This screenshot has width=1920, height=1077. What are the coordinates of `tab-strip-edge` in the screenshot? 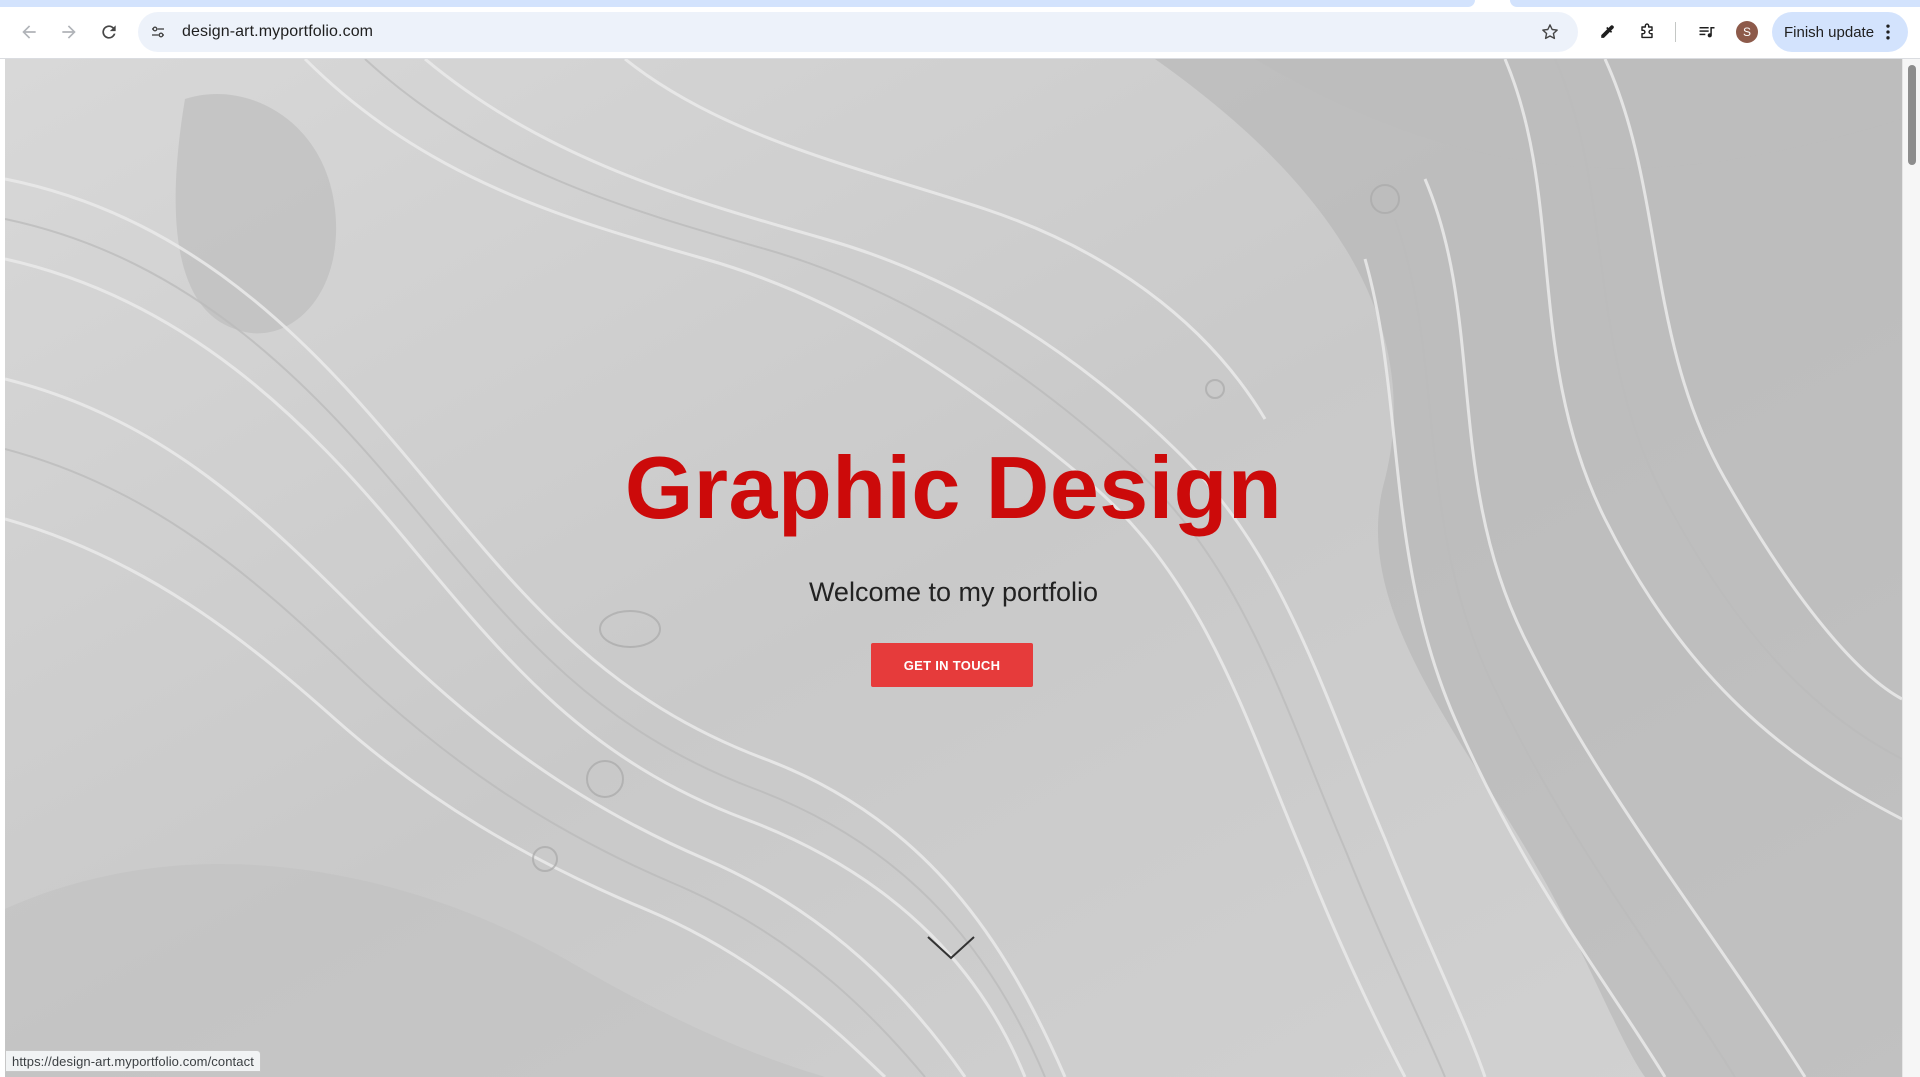 It's located at (737, 3).